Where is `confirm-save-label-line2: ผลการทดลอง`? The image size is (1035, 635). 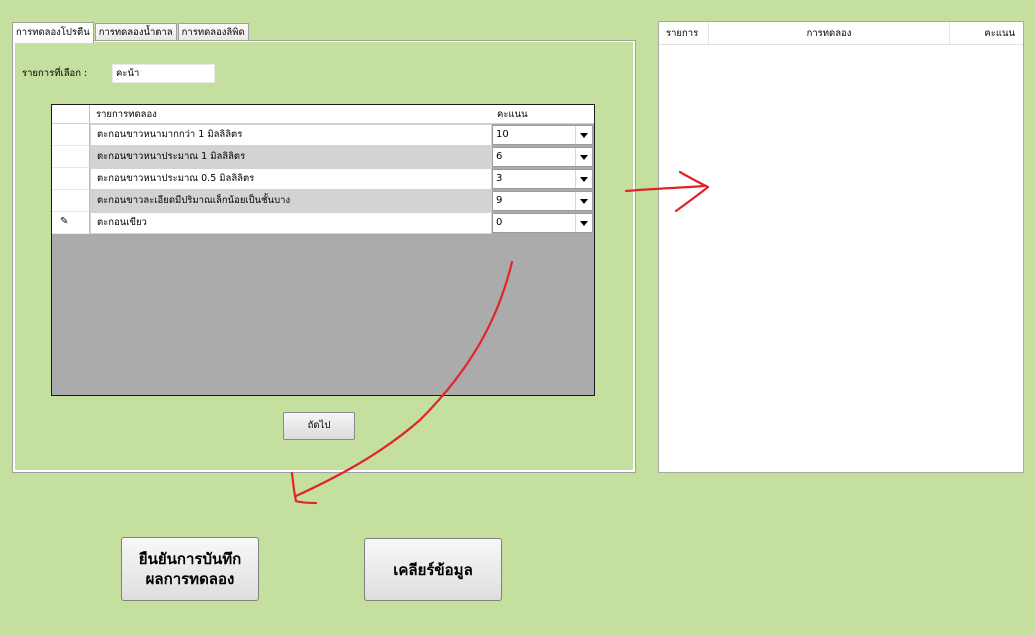
confirm-save-label-line2: ผลการทดลอง is located at coordinates (190, 579).